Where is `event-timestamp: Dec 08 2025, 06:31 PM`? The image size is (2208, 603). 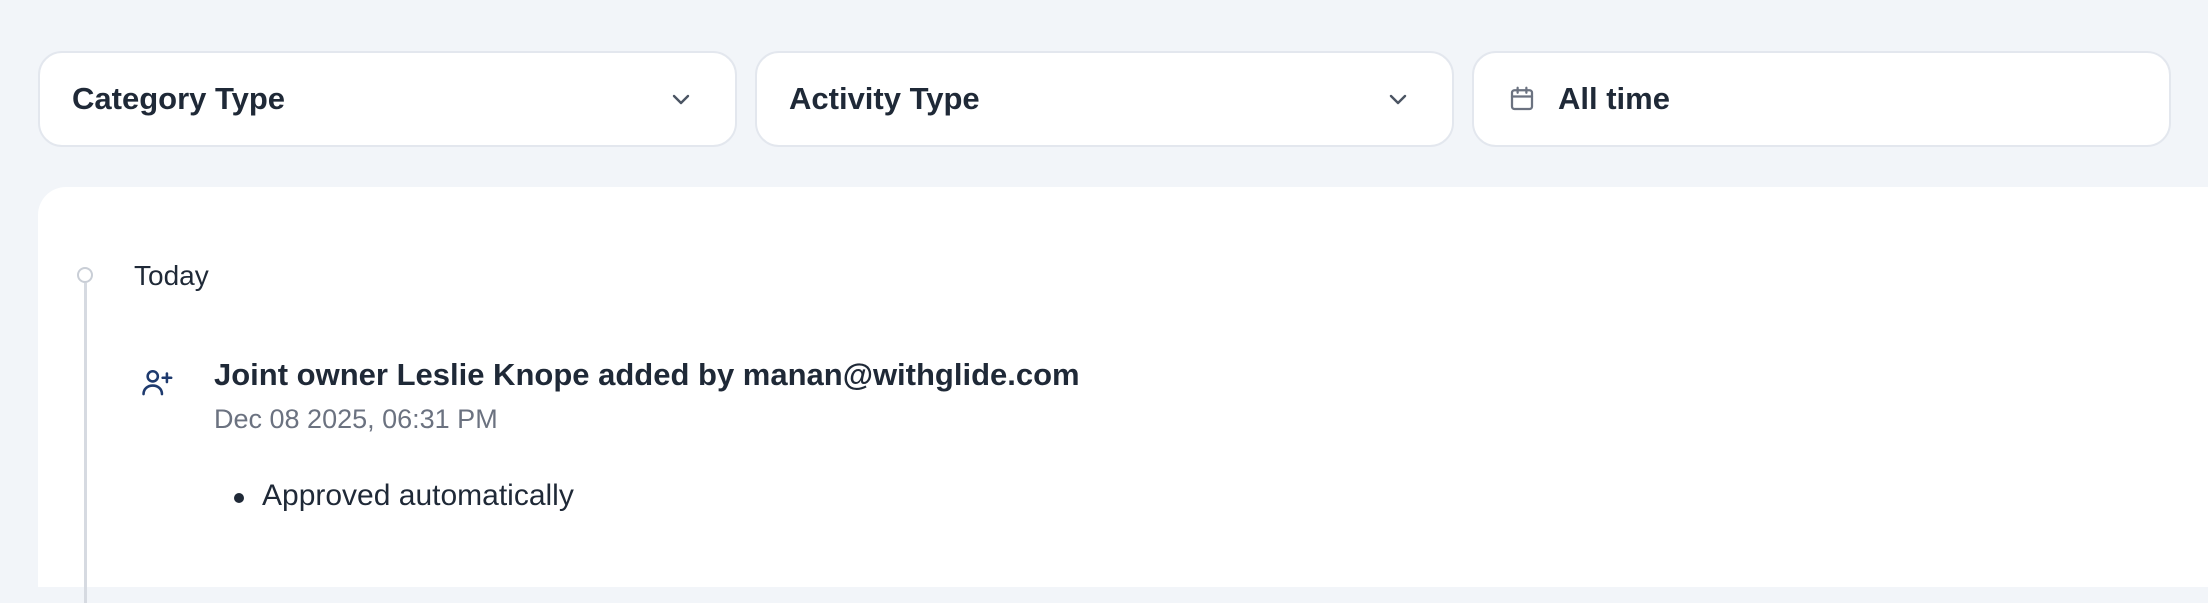
event-timestamp: Dec 08 2025, 06:31 PM is located at coordinates (356, 419).